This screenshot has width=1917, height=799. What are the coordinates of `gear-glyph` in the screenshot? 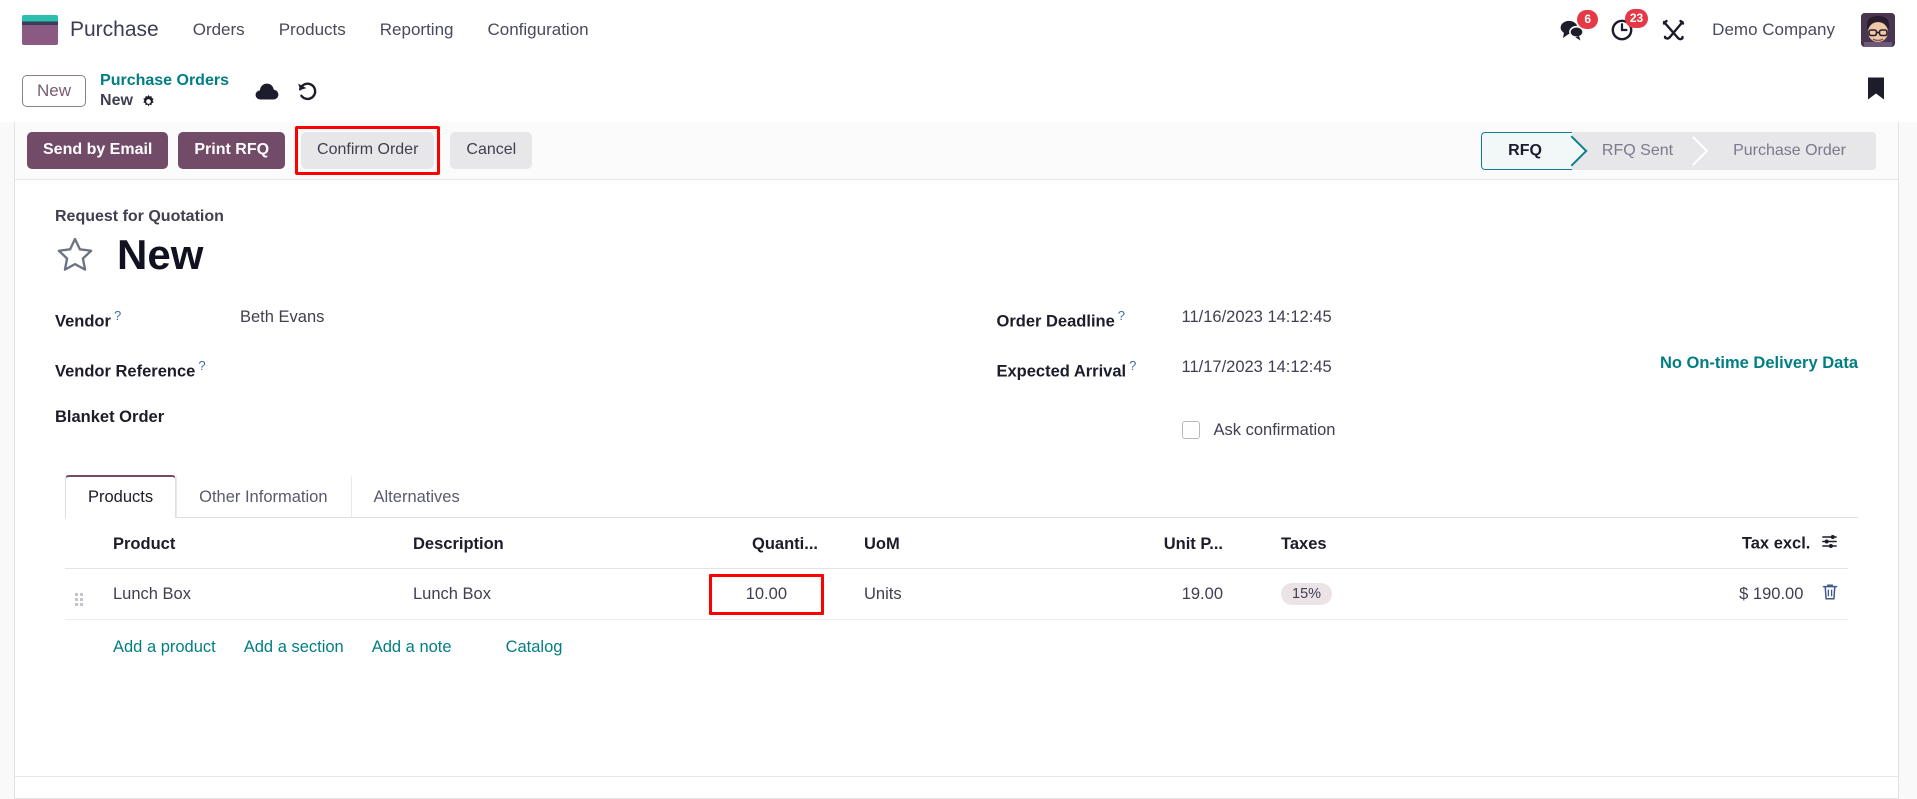 It's located at (148, 100).